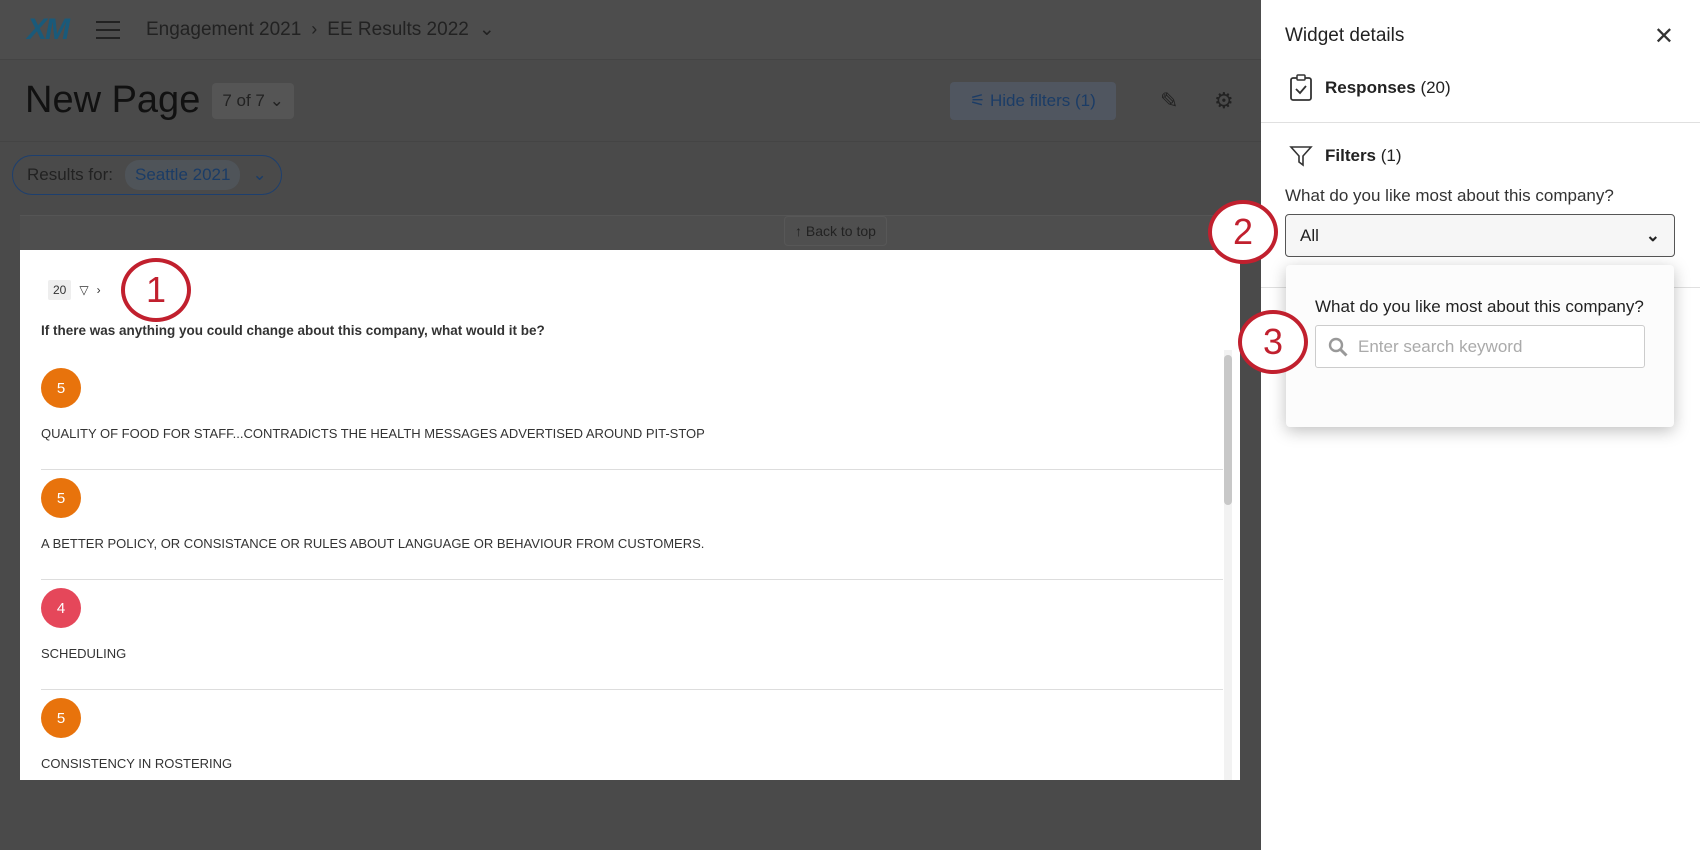 This screenshot has height=850, width=1700. I want to click on back-to-top-label: Back to top, so click(840, 231).